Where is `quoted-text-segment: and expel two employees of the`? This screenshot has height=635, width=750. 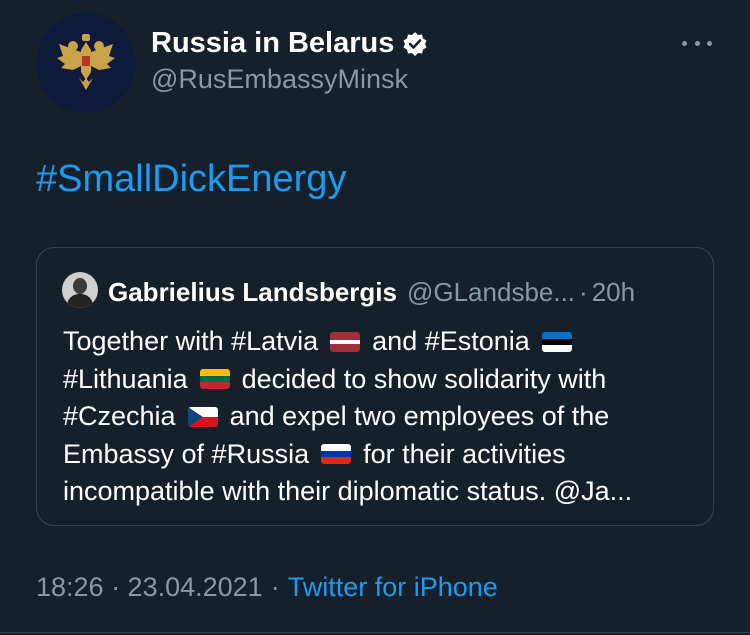 quoted-text-segment: and expel two employees of the is located at coordinates (419, 416).